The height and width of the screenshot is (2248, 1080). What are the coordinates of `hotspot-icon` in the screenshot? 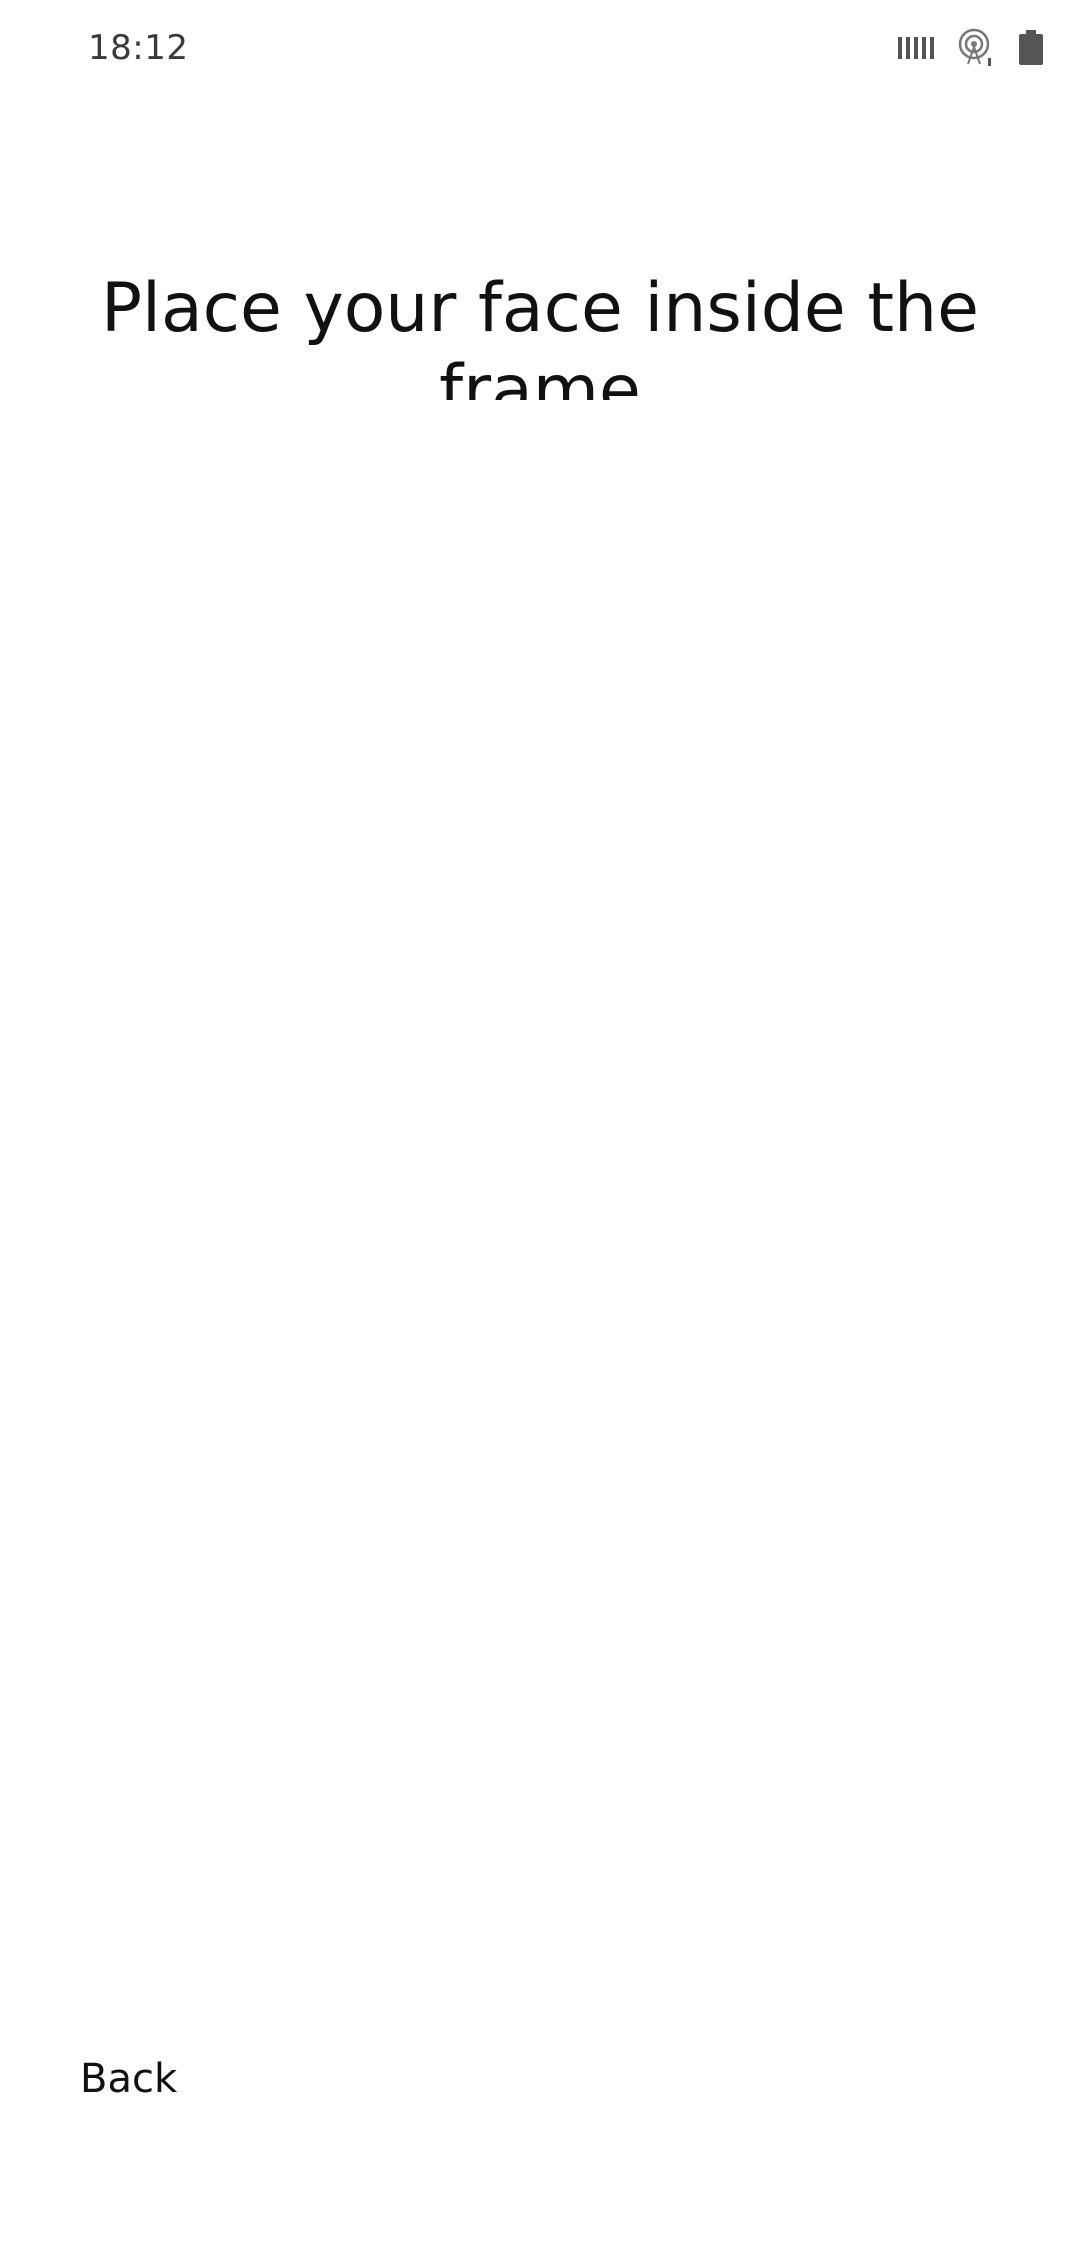 It's located at (976, 48).